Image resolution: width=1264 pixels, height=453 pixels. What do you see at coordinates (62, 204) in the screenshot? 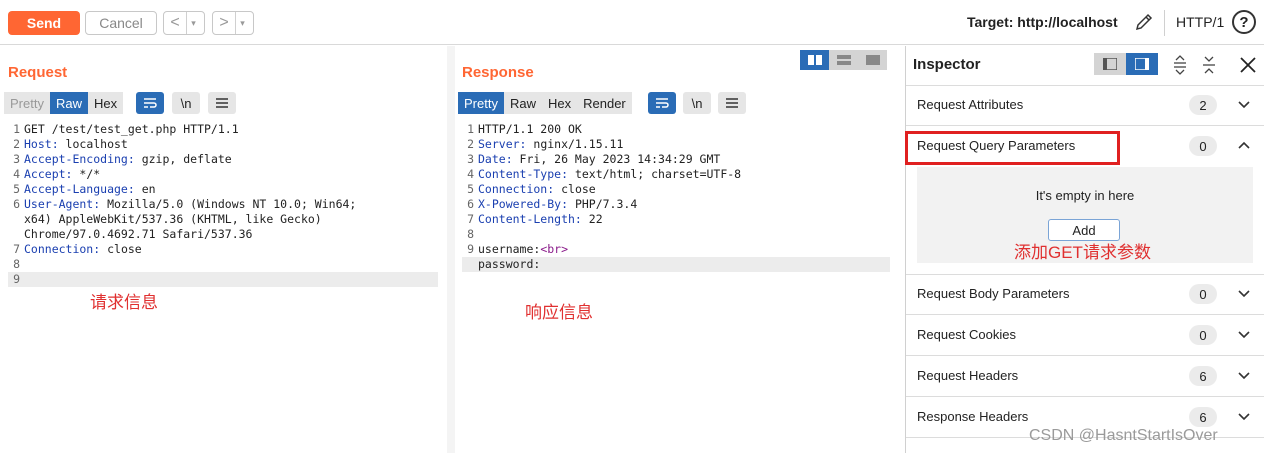
I see `header-key: User-Agent:` at bounding box center [62, 204].